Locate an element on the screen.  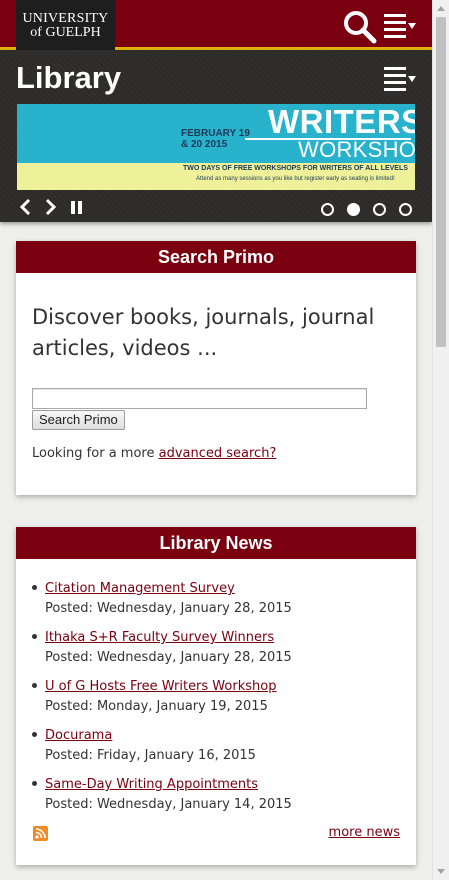
advanced-prefix: Looking for a more is located at coordinates (93, 453).